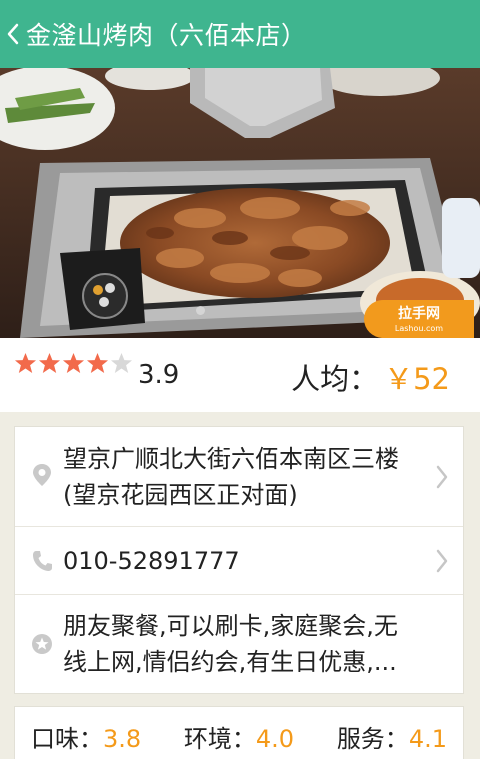 This screenshot has width=480, height=759. What do you see at coordinates (42, 561) in the screenshot?
I see `phone-icon` at bounding box center [42, 561].